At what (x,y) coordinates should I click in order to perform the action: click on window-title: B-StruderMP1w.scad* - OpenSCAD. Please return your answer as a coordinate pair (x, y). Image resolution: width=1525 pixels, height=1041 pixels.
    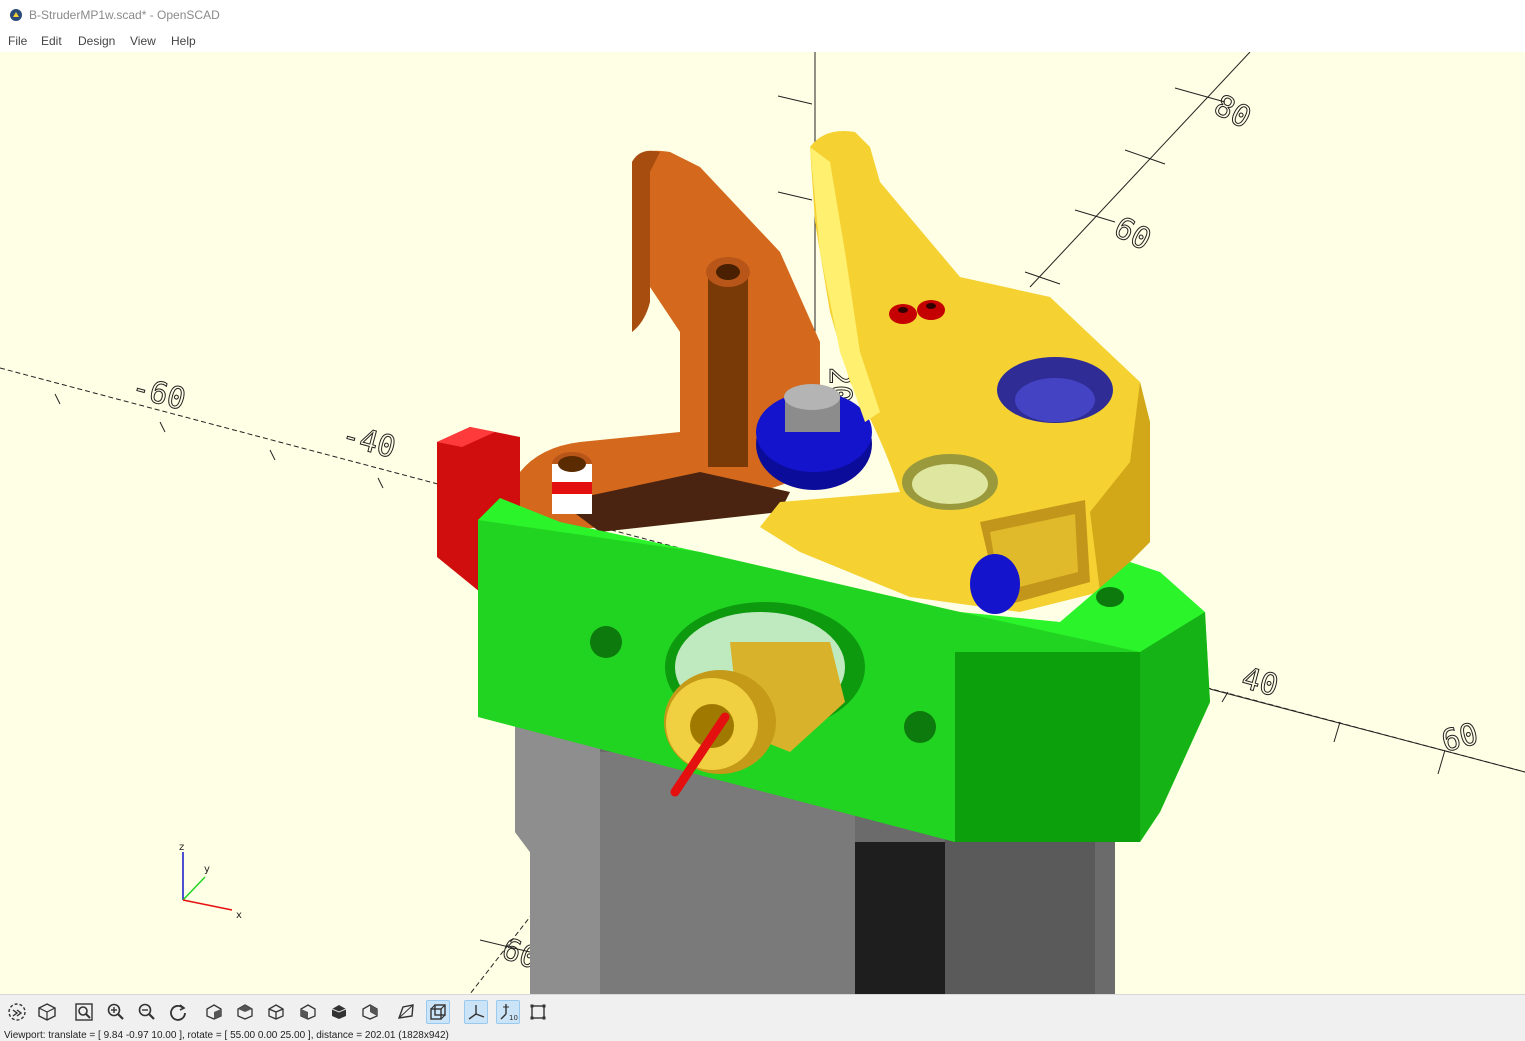
    Looking at the image, I should click on (124, 15).